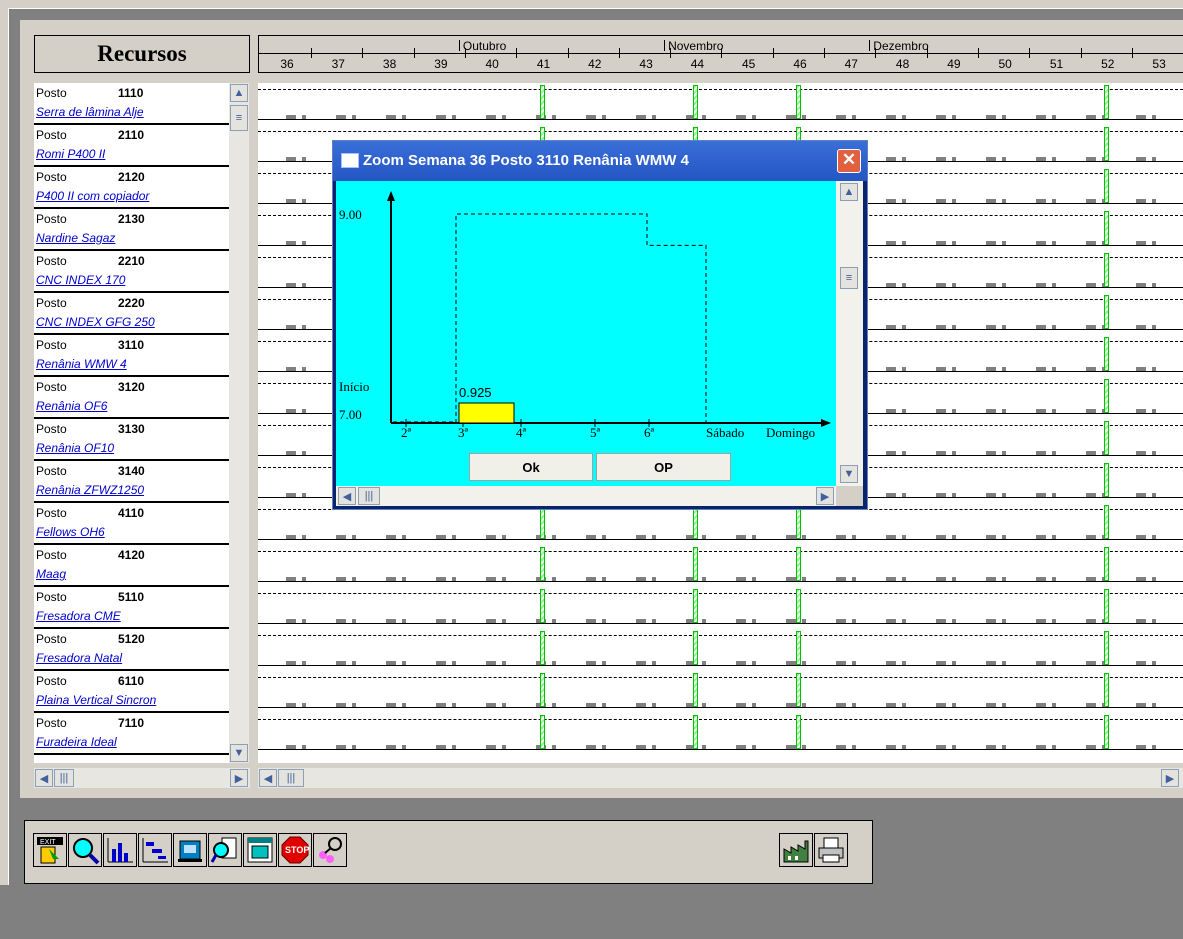 The width and height of the screenshot is (1183, 939). I want to click on scroll-up-button: ▲, so click(849, 192).